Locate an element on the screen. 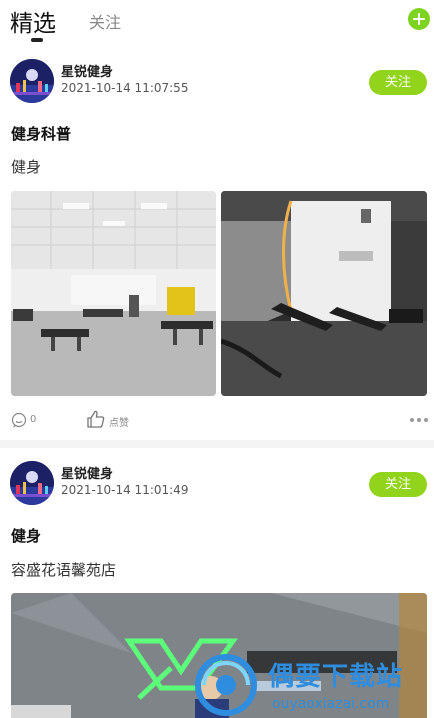 The image size is (434, 718). post-title: 健身 is located at coordinates (26, 536).